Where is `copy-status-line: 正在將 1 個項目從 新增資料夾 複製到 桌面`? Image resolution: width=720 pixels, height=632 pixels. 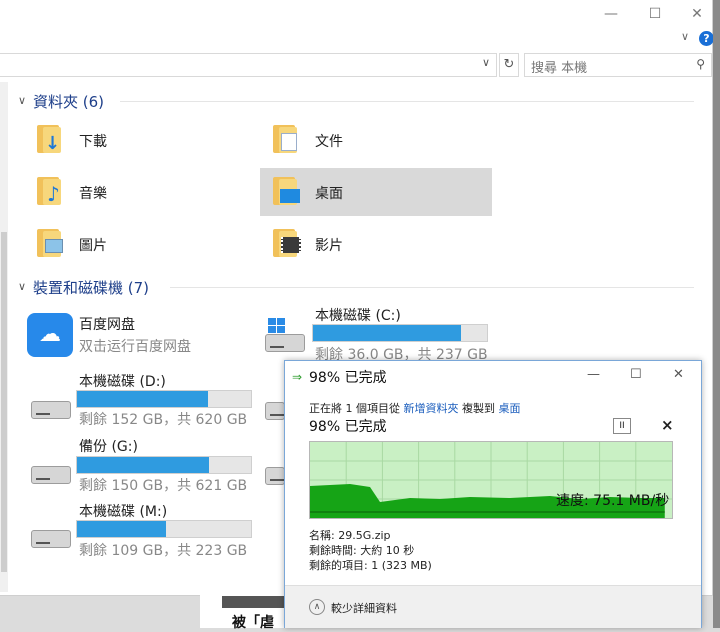
copy-status-line: 正在將 1 個項目從 新增資料夾 複製到 桌面 is located at coordinates (415, 408).